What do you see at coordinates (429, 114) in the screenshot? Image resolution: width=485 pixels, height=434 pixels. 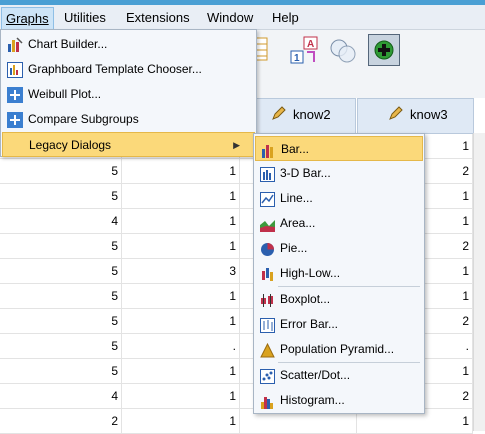 I see `column-header-label: know3` at bounding box center [429, 114].